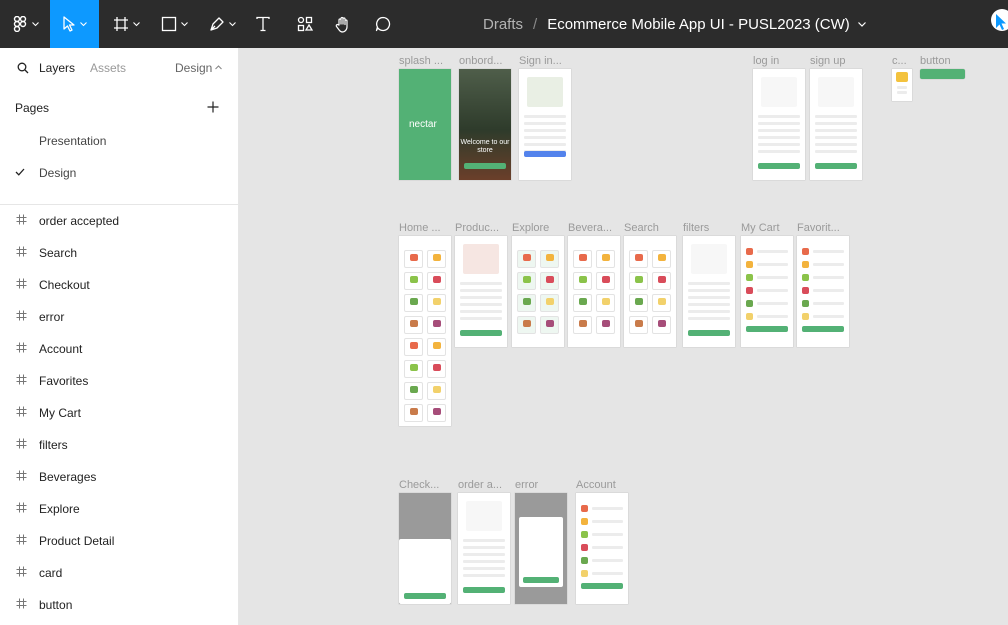 The width and height of the screenshot is (1008, 625). I want to click on frame-label: button, so click(935, 61).